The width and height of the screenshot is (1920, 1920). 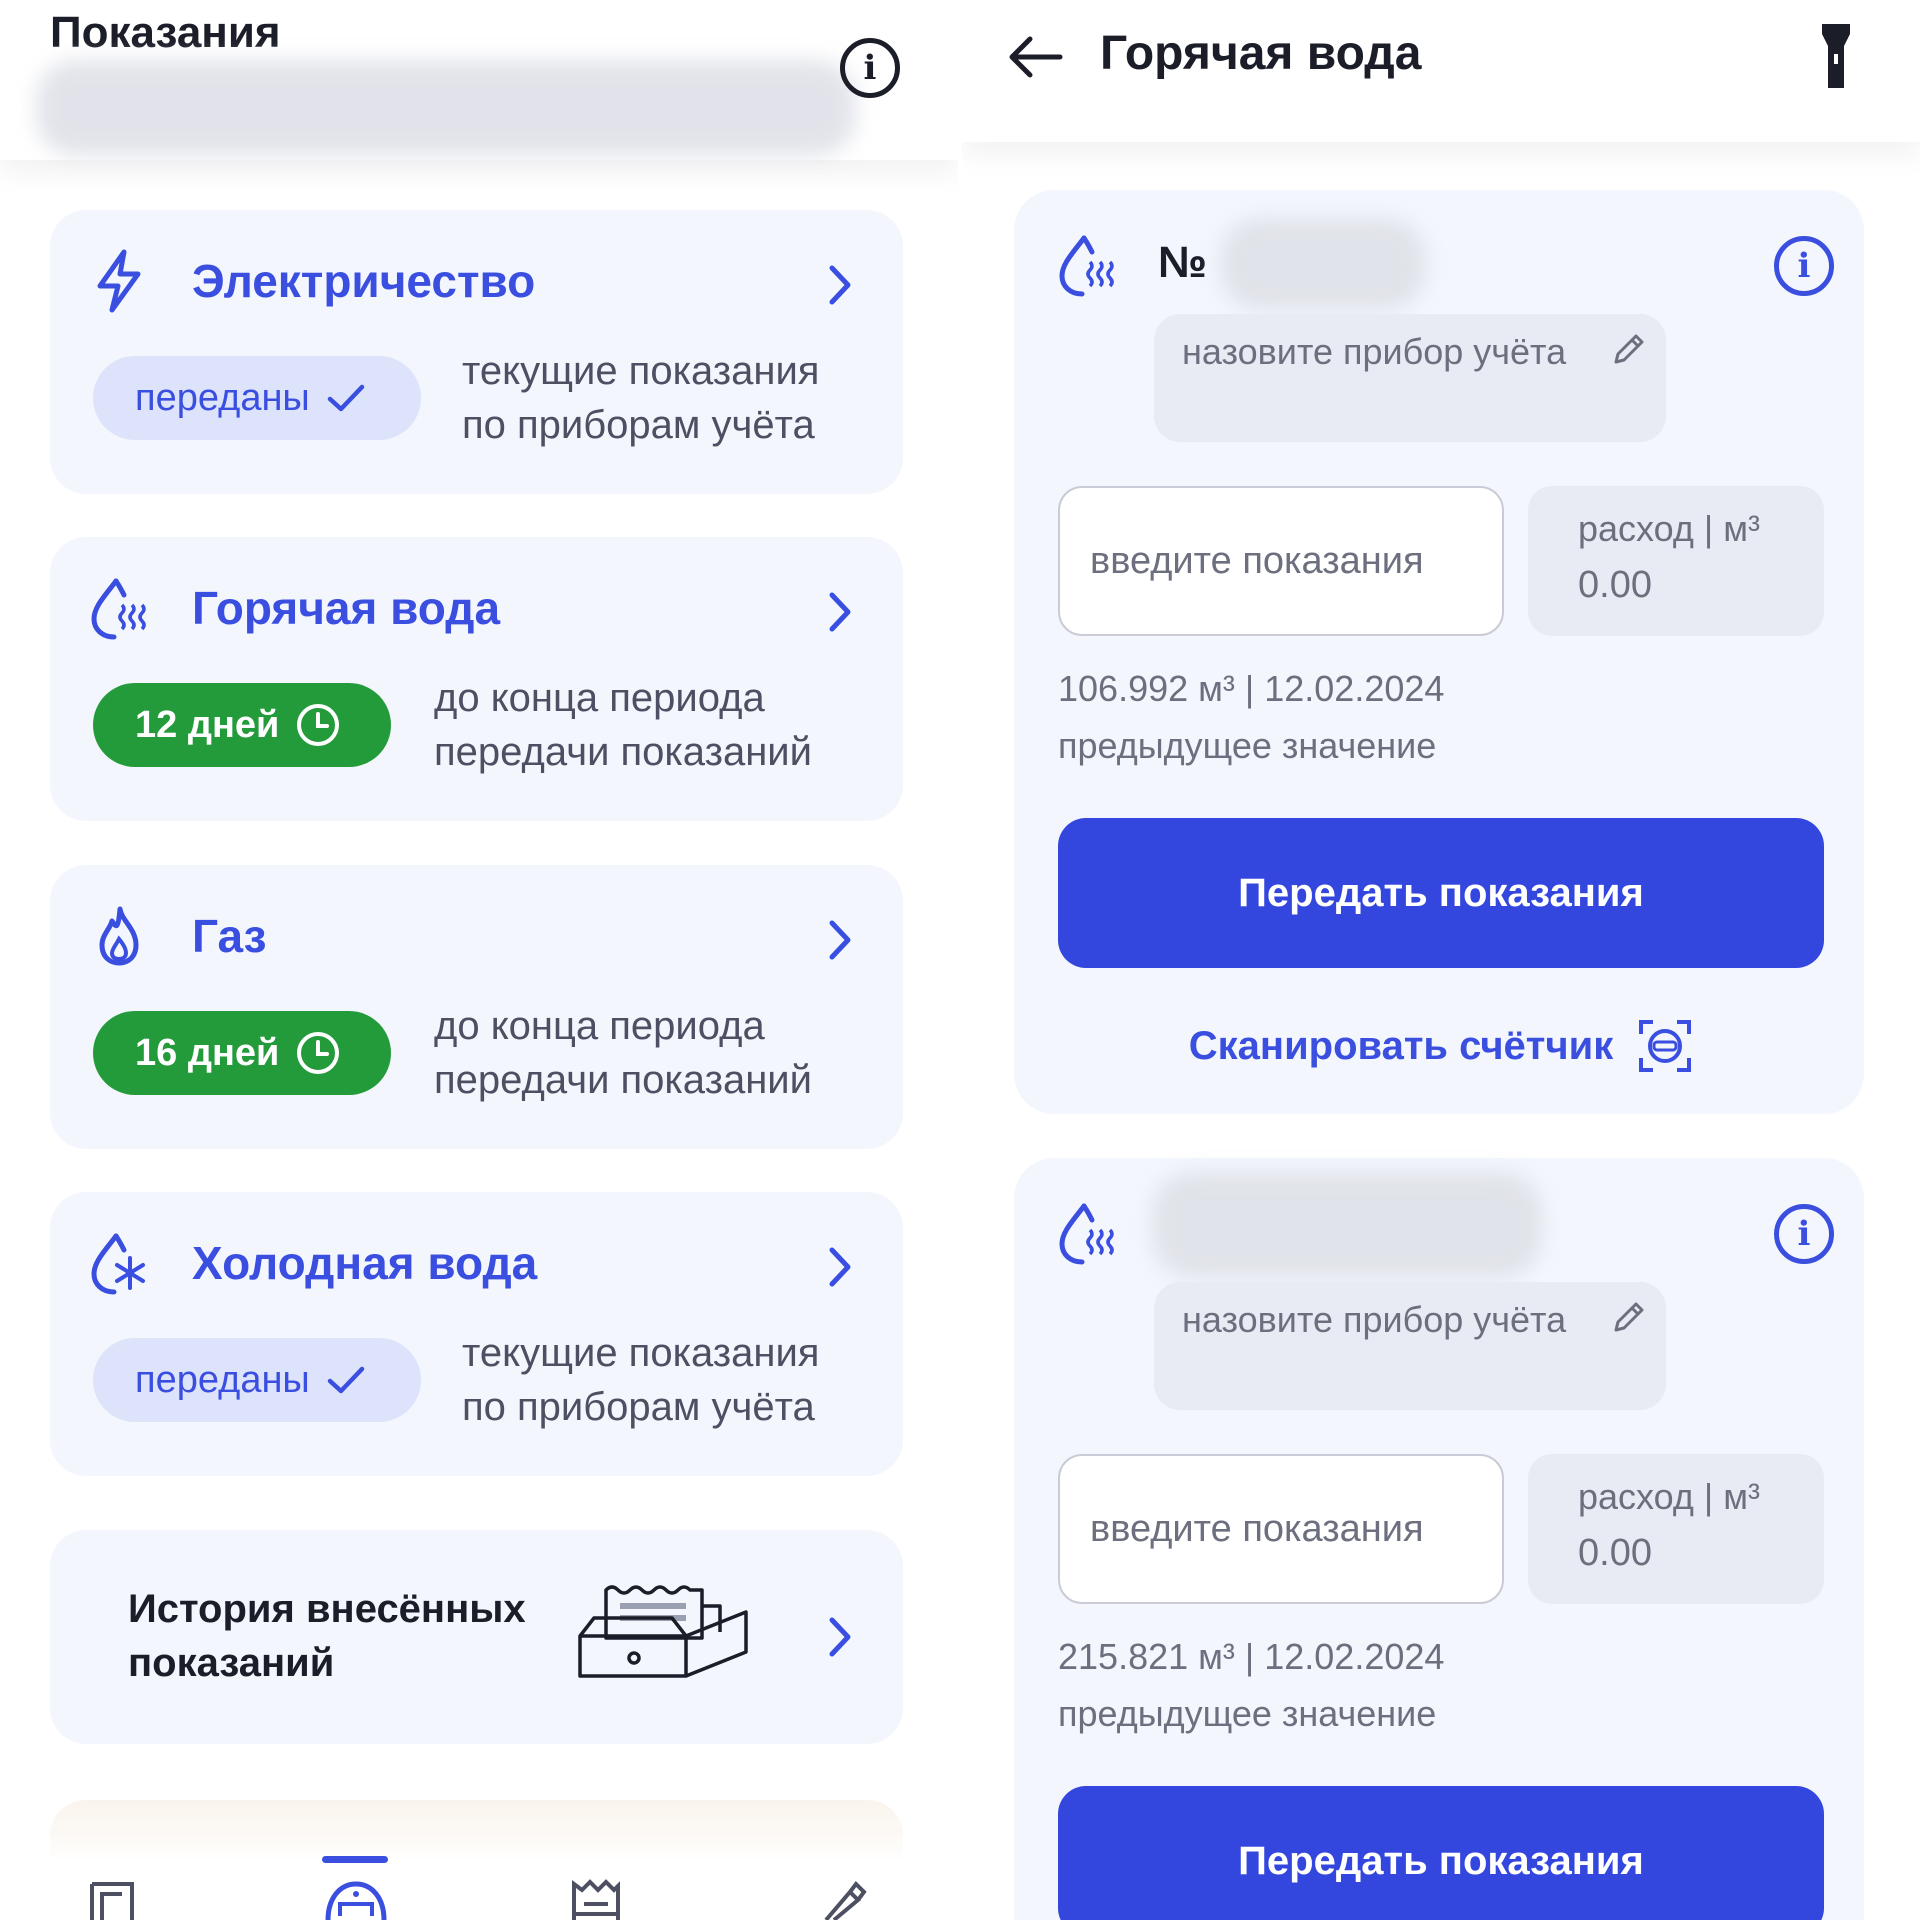 I want to click on card-history: История внесённых показаний, so click(x=476, y=1637).